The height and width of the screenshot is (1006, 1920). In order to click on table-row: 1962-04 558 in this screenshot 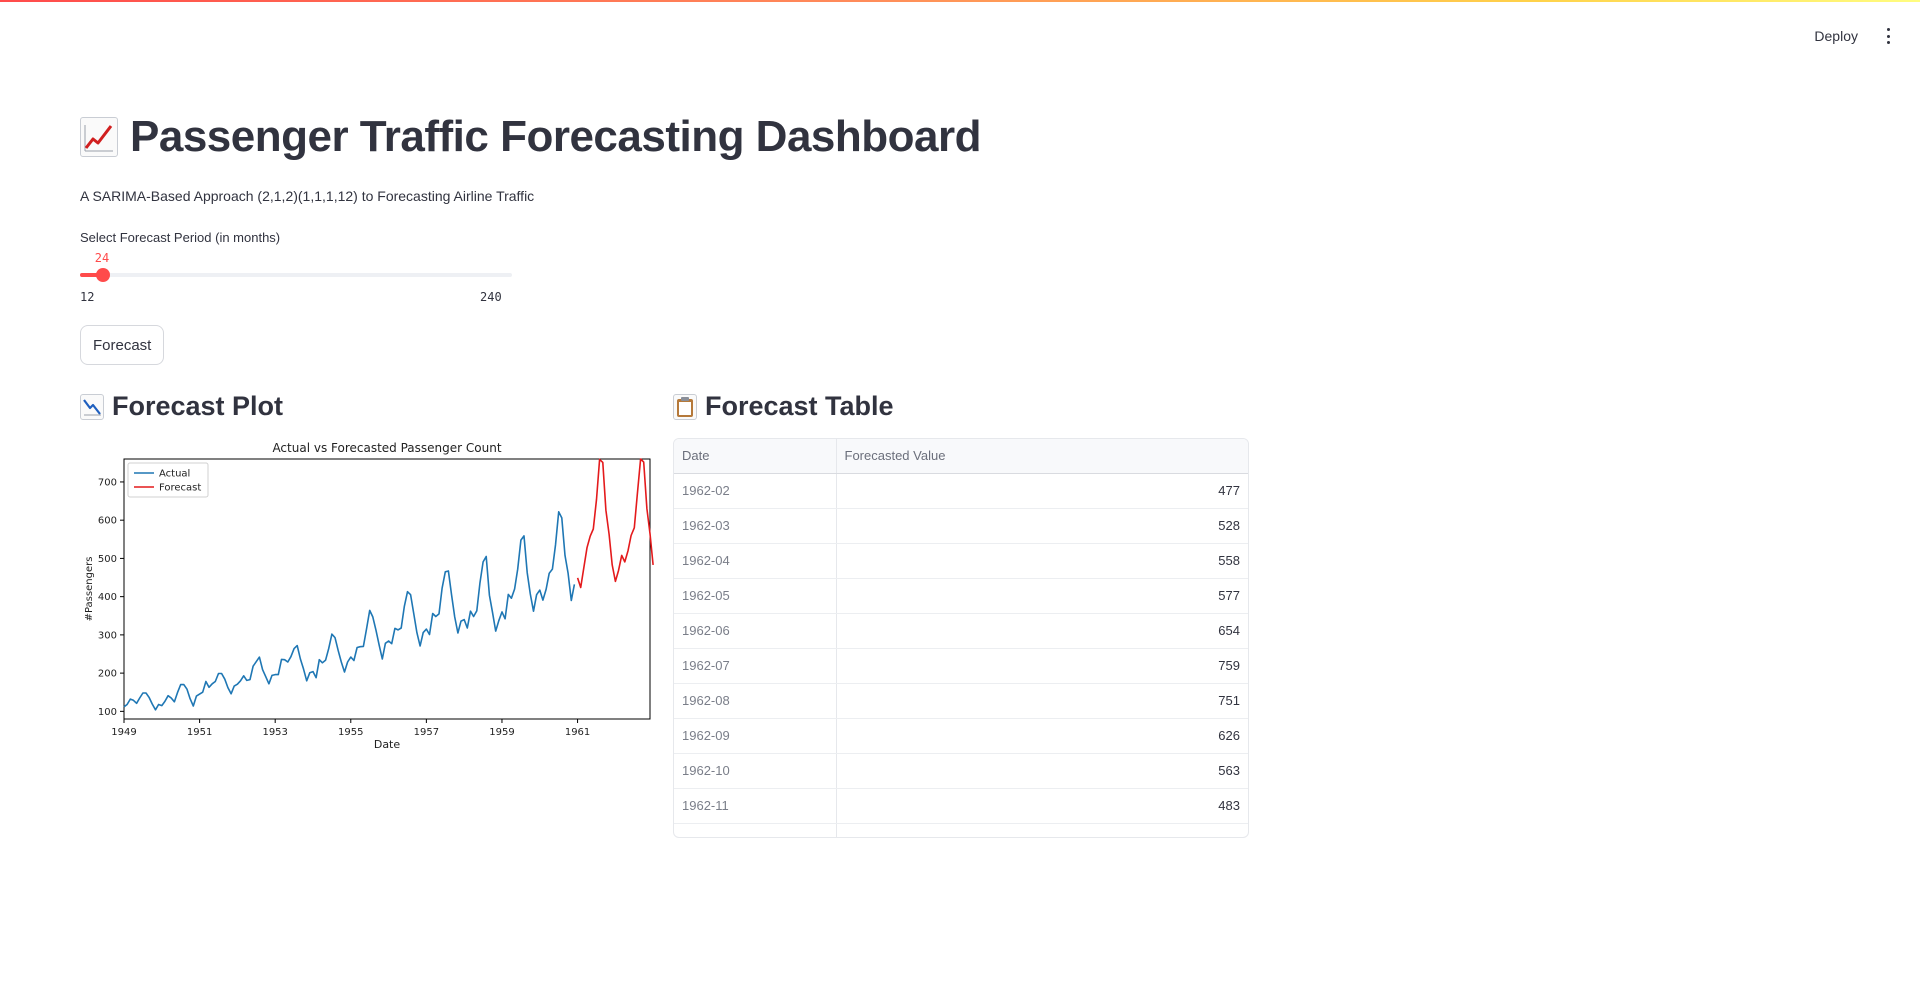, I will do `click(961, 561)`.